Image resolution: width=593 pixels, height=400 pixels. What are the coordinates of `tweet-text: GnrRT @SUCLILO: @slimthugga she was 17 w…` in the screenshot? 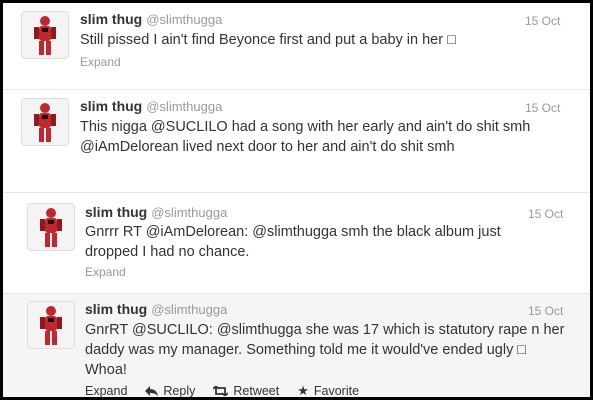 It's located at (325, 350).